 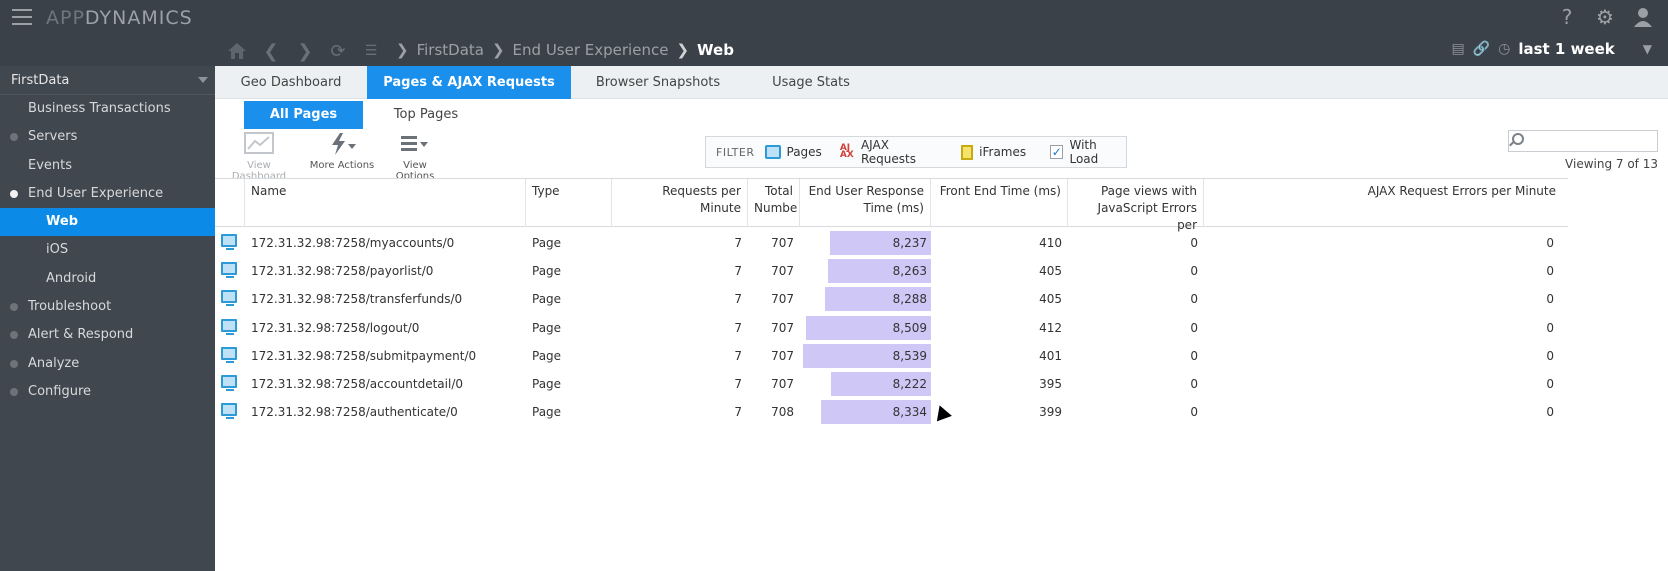 What do you see at coordinates (683, 50) in the screenshot?
I see `chevron-right-icon: ❯` at bounding box center [683, 50].